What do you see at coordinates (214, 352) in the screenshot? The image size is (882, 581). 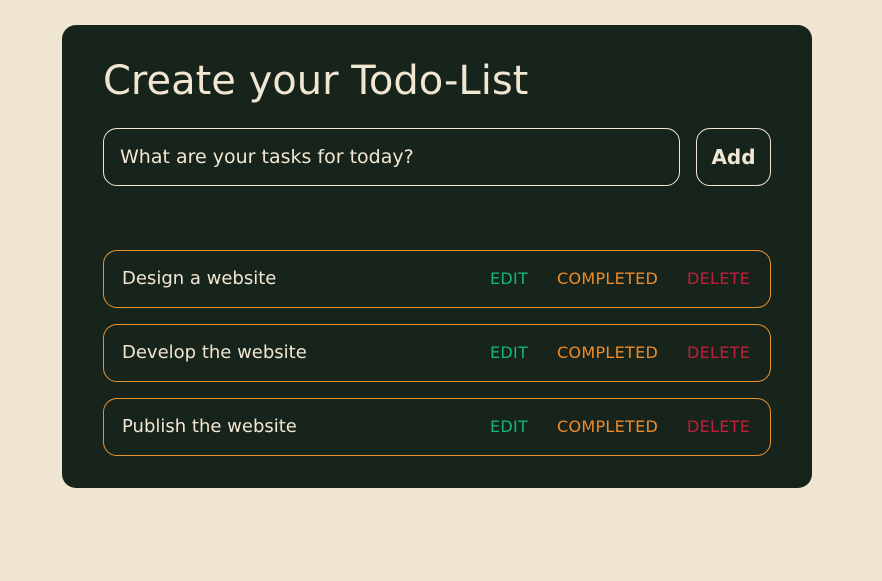 I see `todo-text: Develop the website` at bounding box center [214, 352].